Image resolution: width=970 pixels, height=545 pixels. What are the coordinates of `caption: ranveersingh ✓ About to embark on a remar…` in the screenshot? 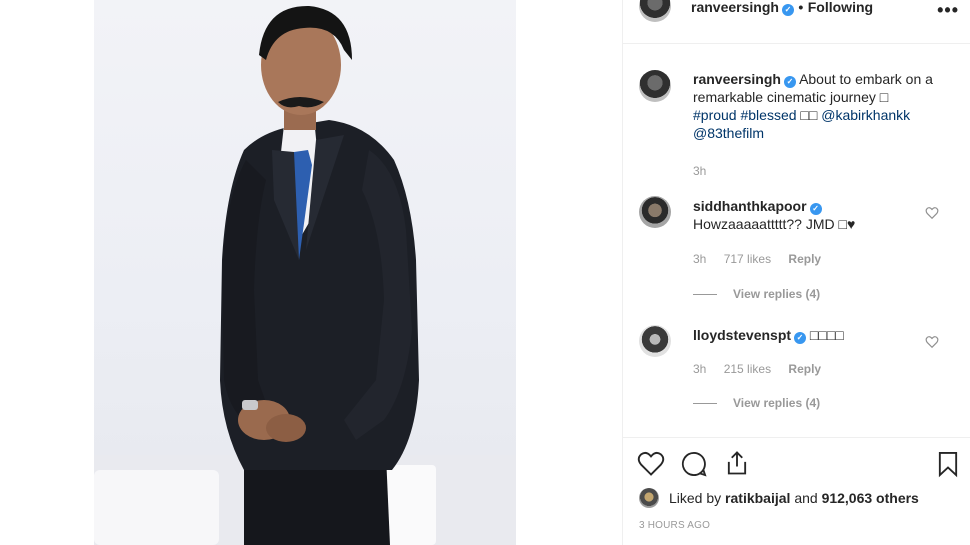 It's located at (799, 125).